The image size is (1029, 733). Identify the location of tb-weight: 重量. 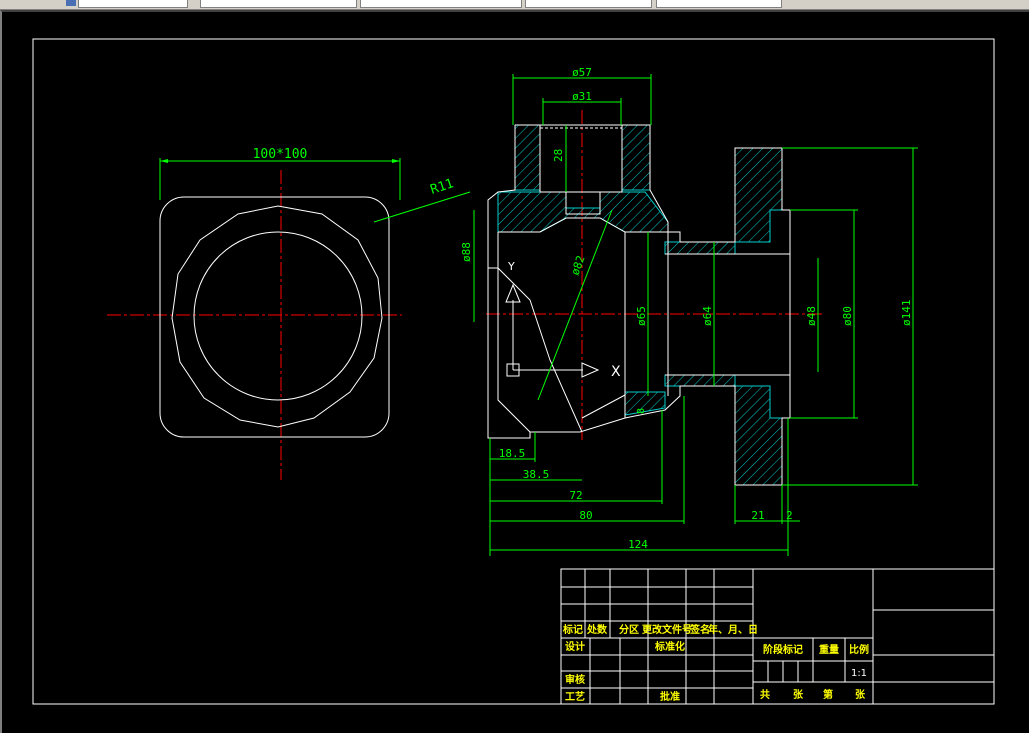
(829, 649).